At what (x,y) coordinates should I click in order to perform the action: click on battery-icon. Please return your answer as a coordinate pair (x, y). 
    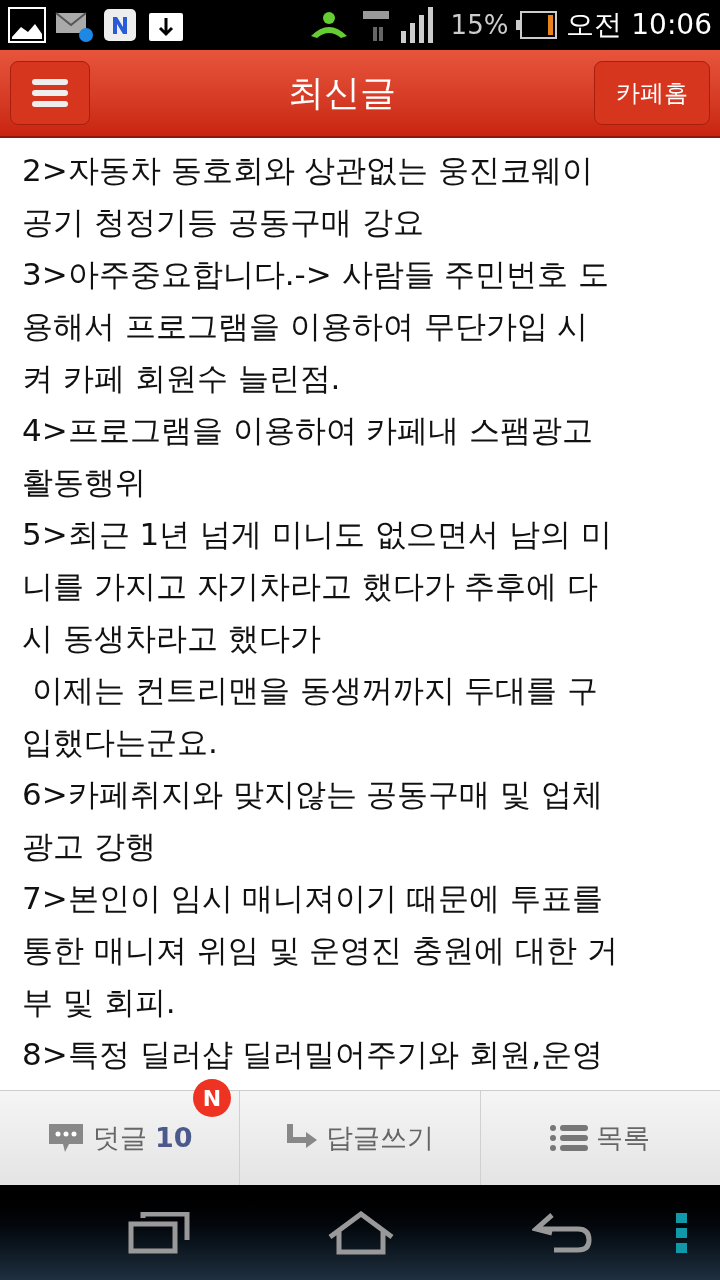
    Looking at the image, I should click on (537, 25).